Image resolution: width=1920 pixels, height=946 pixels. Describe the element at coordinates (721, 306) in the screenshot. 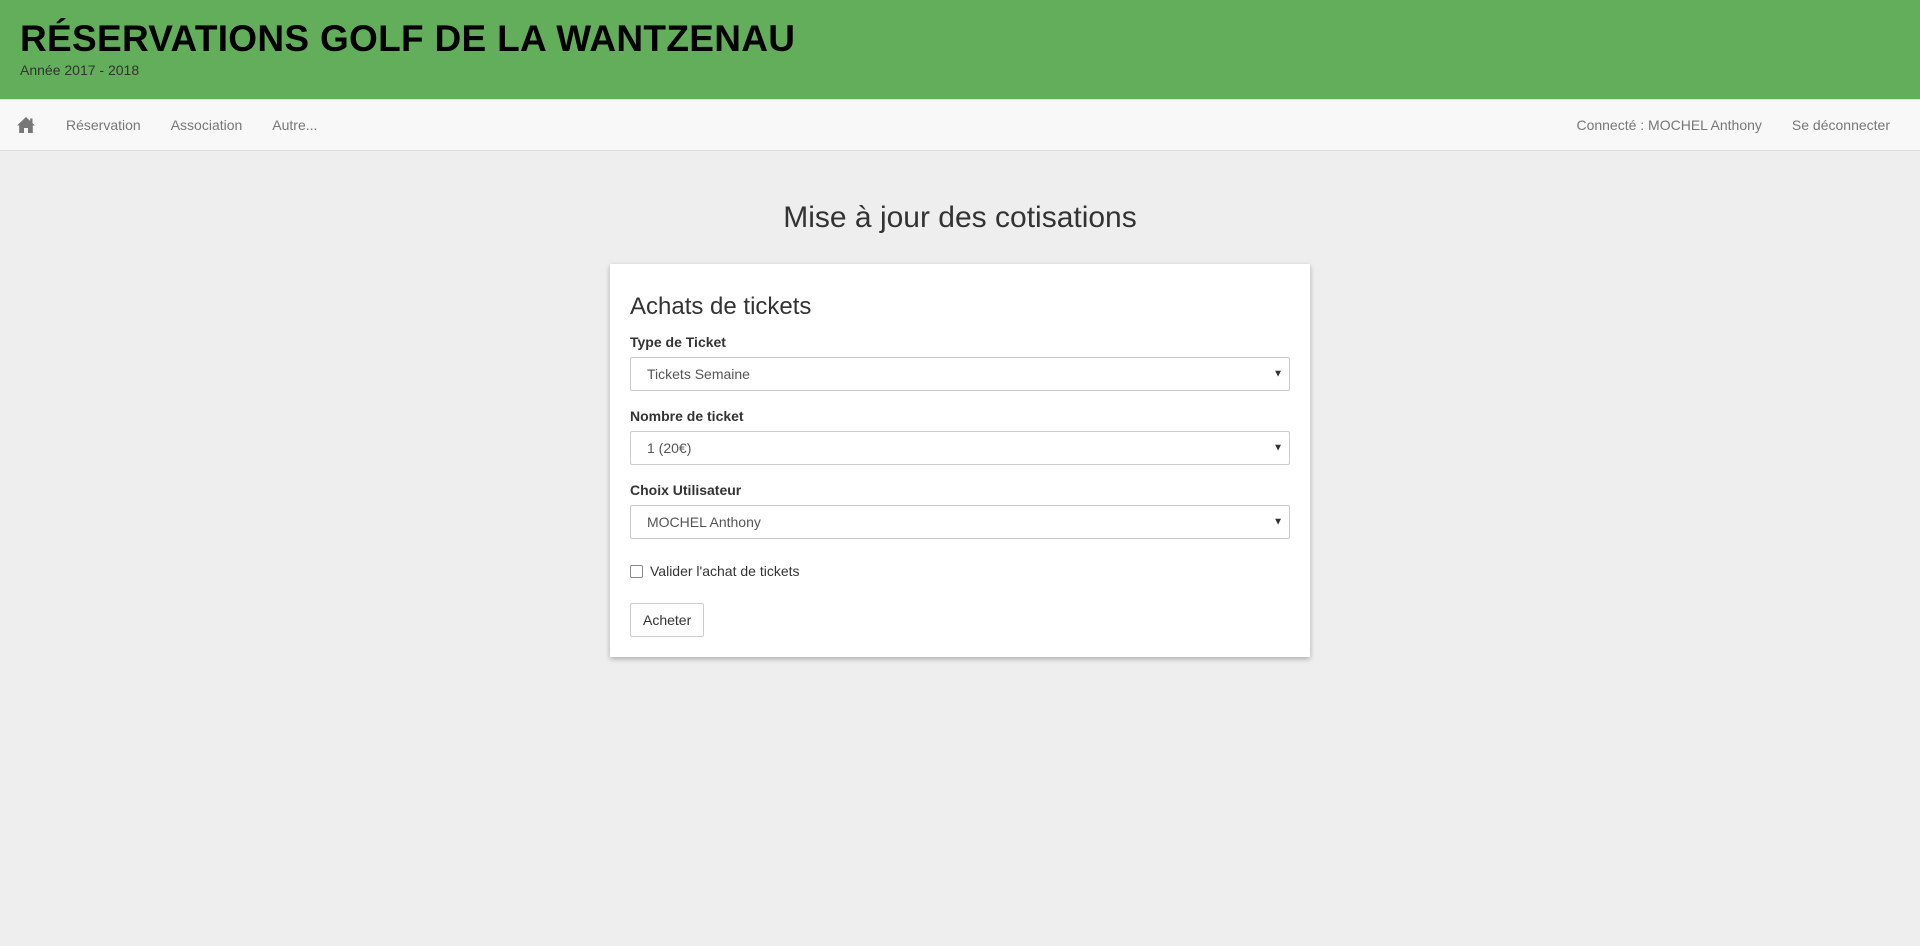

I see `card-title: Achats de tickets` at that location.